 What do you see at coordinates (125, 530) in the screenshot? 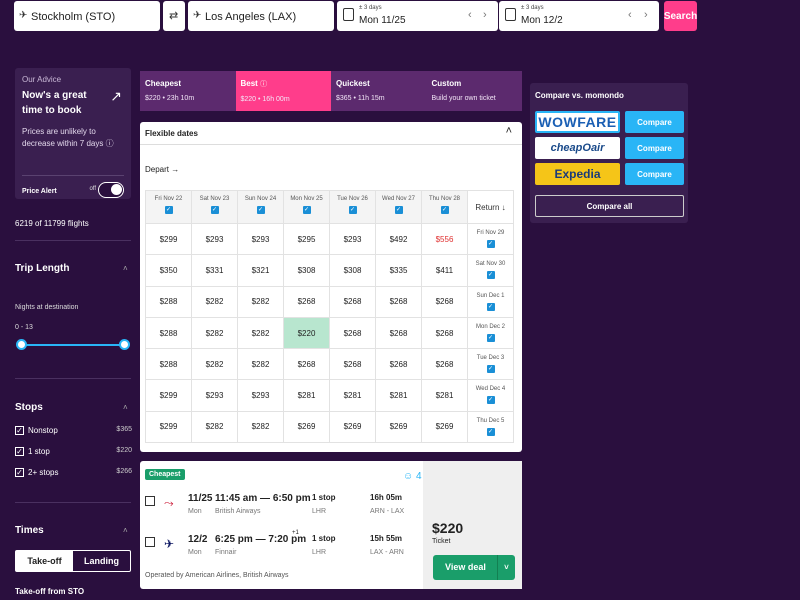
I see `chevron-up-icon: ˄` at bounding box center [125, 530].